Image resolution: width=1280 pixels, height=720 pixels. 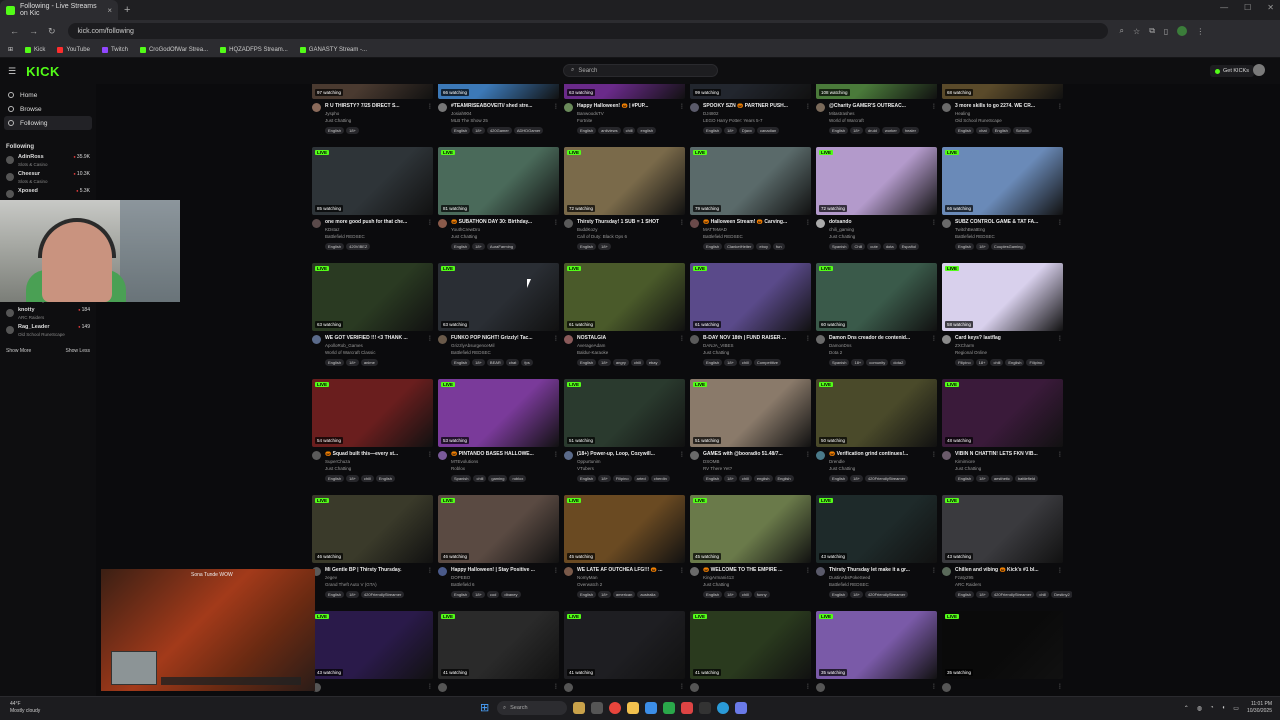 What do you see at coordinates (1001, 478) in the screenshot?
I see `stream-tag: aesthetic` at bounding box center [1001, 478].